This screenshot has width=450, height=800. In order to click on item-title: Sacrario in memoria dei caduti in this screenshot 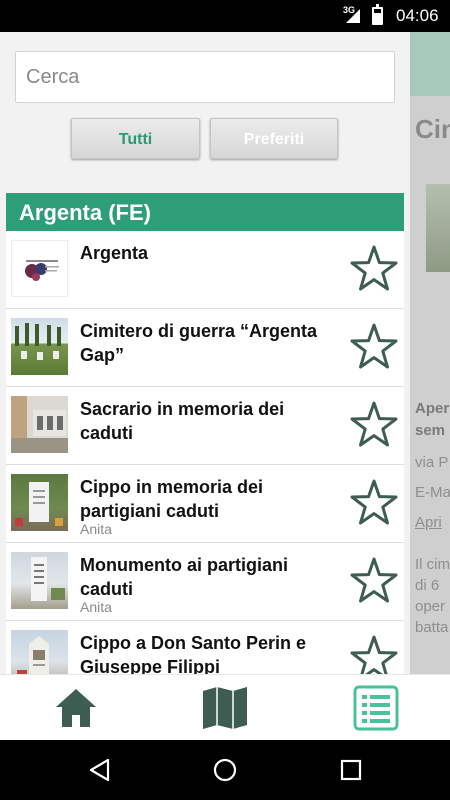, I will do `click(182, 421)`.